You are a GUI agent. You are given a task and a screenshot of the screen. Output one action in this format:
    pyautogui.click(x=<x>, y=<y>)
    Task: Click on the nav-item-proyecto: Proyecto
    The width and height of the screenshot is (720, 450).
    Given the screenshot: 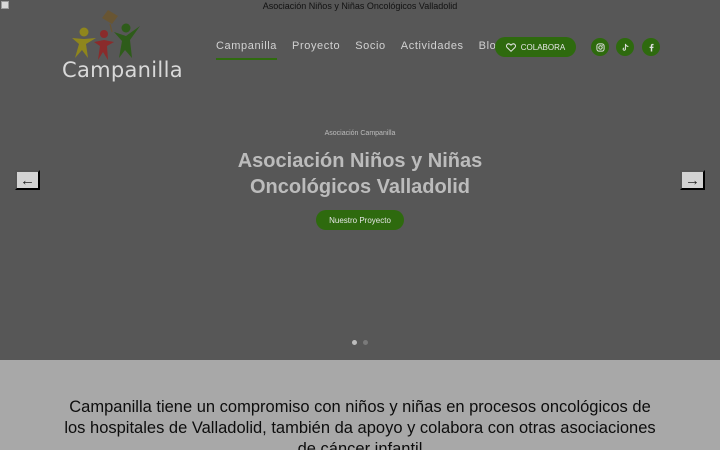 What is the action you would take?
    pyautogui.click(x=316, y=50)
    